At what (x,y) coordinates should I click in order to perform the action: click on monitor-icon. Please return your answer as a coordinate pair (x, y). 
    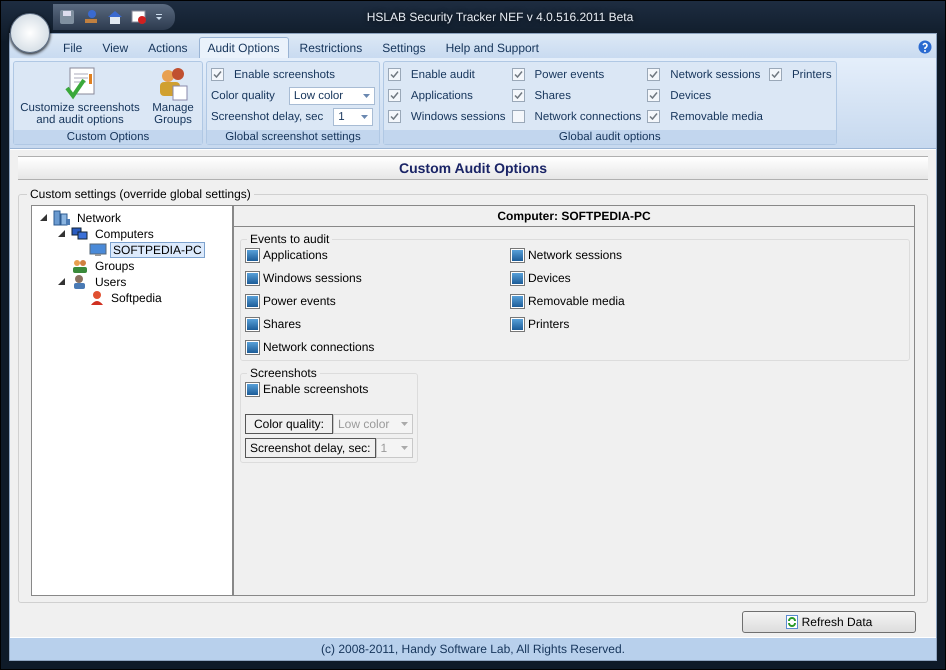
    Looking at the image, I should click on (98, 250).